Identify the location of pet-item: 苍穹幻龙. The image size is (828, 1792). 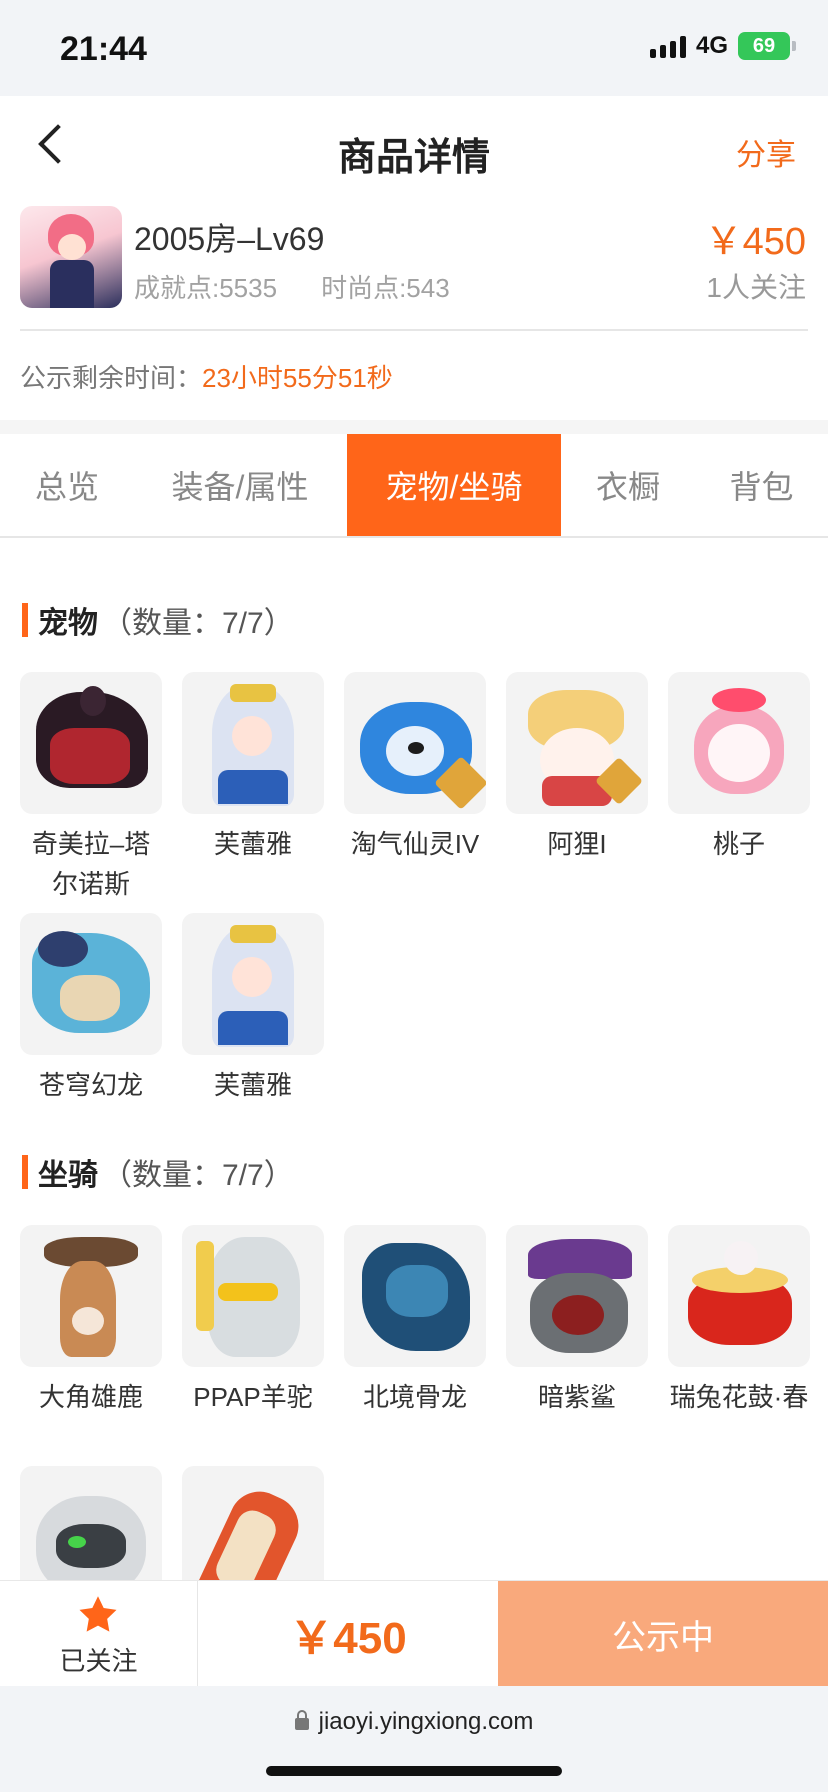
(91, 1009).